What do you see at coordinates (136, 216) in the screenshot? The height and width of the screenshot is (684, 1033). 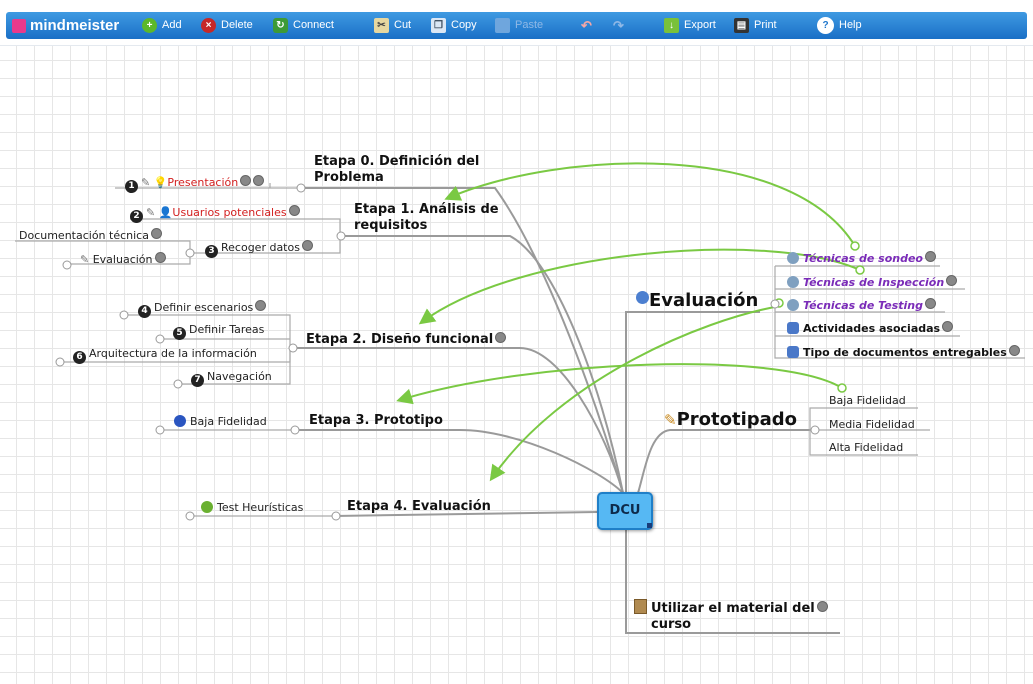 I see `priority-2-icon: 2` at bounding box center [136, 216].